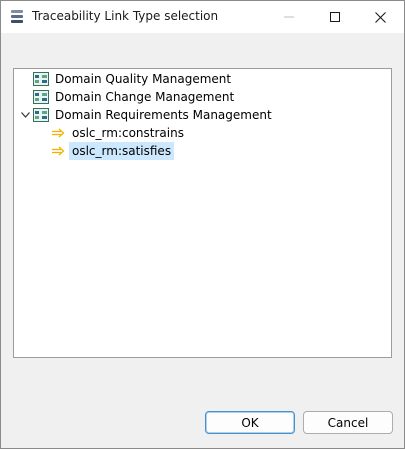  What do you see at coordinates (128, 133) in the screenshot?
I see `tree-item-label: oslc_rm:constrains` at bounding box center [128, 133].